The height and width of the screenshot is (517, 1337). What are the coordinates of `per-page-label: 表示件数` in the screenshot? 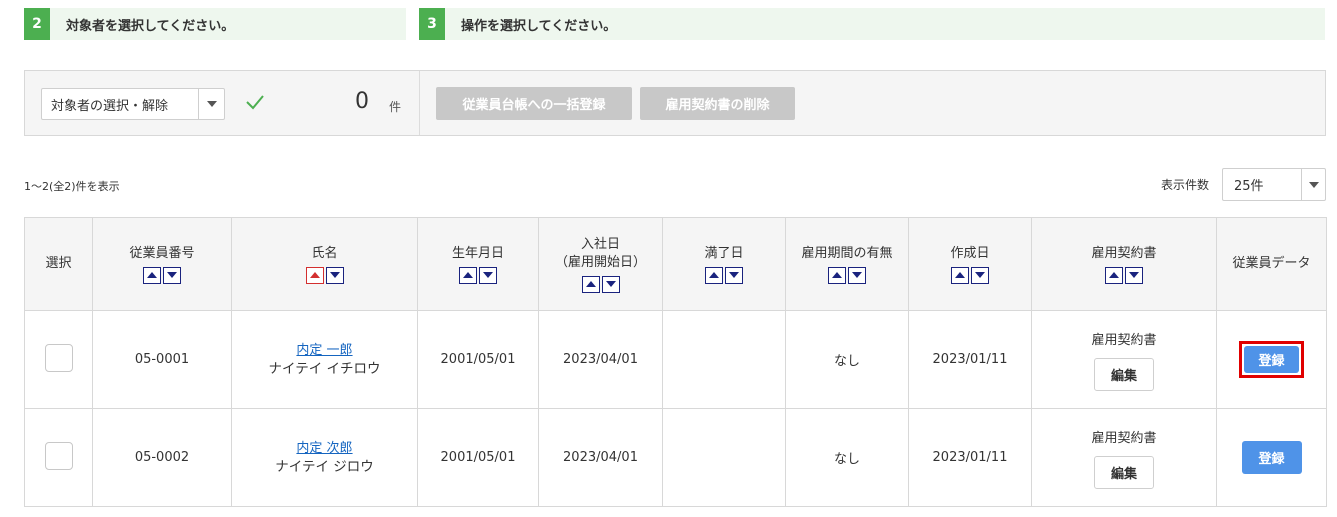 It's located at (1185, 185).